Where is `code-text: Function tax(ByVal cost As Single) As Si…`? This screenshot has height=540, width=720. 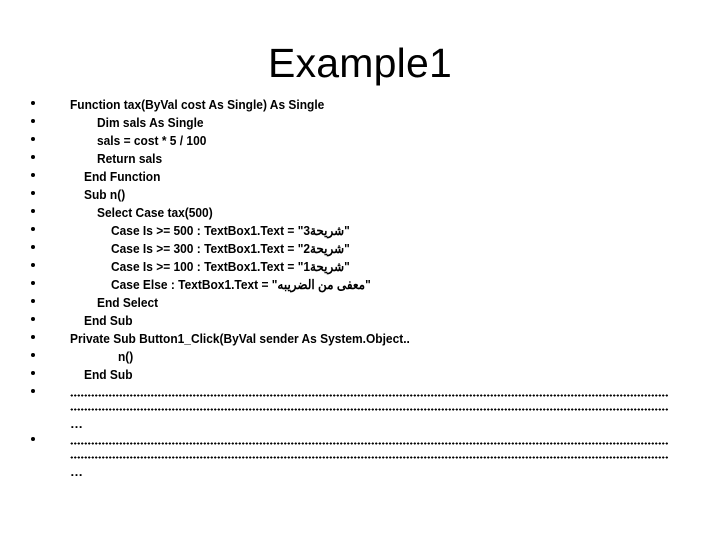
code-text: Function tax(ByVal cost As Single) As Si… is located at coordinates (197, 104).